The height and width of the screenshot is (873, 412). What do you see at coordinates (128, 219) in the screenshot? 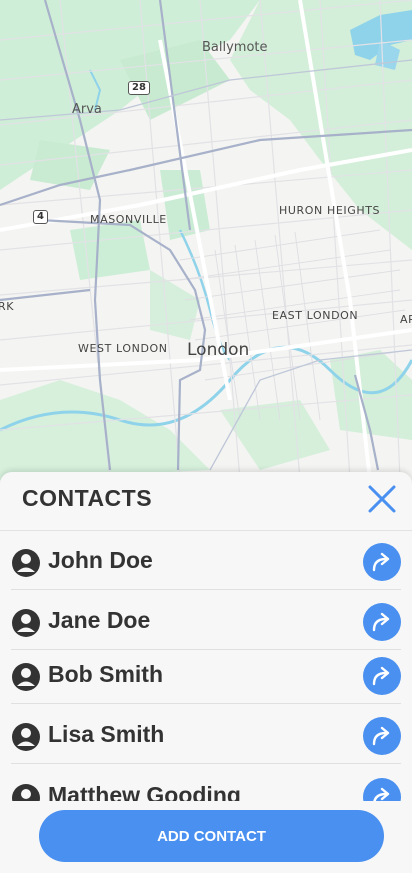
I see `map-label-masonville: MASONVILLE` at bounding box center [128, 219].